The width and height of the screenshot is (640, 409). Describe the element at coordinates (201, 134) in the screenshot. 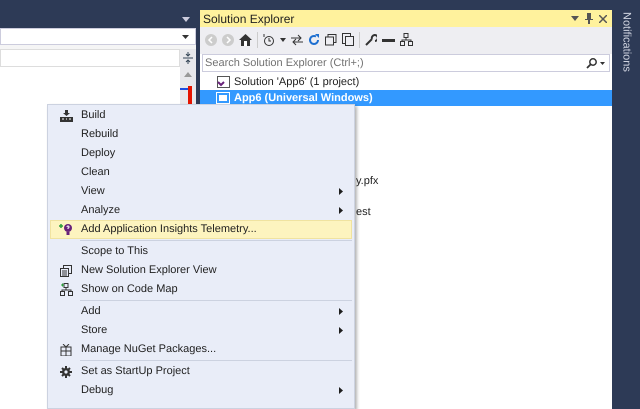

I see `menu-item: Rebuild` at that location.